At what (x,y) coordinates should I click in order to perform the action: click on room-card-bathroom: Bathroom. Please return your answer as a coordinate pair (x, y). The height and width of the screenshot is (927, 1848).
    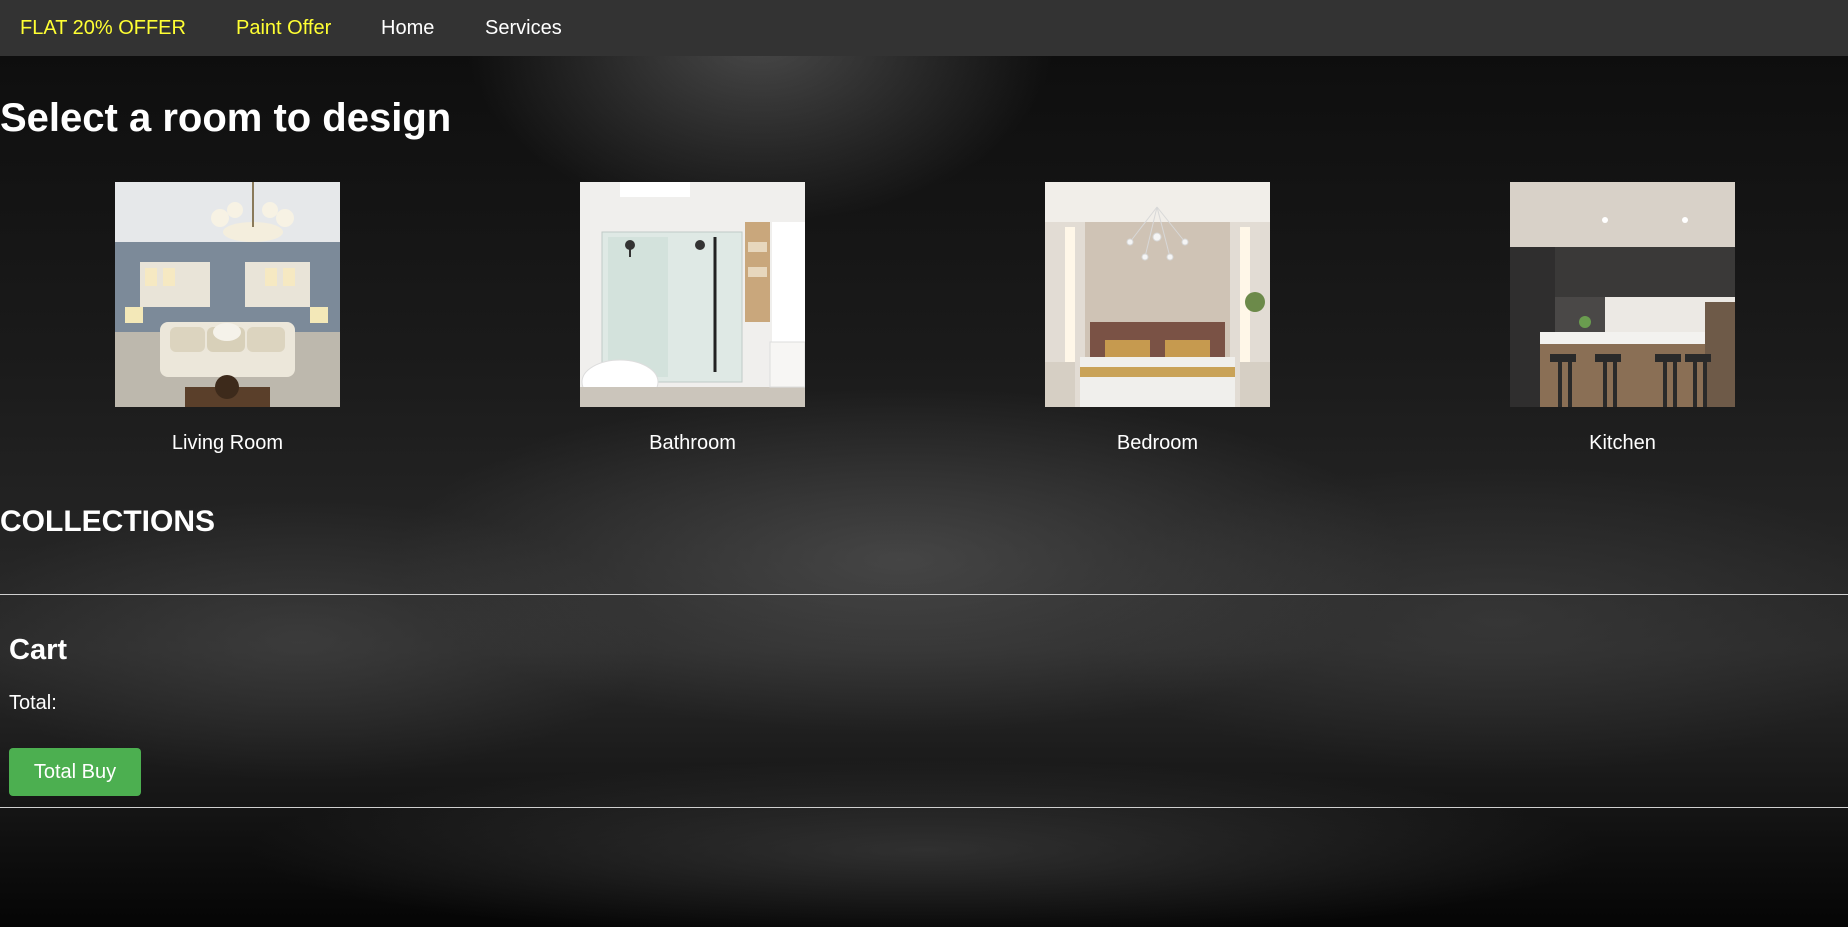
    Looking at the image, I should click on (692, 318).